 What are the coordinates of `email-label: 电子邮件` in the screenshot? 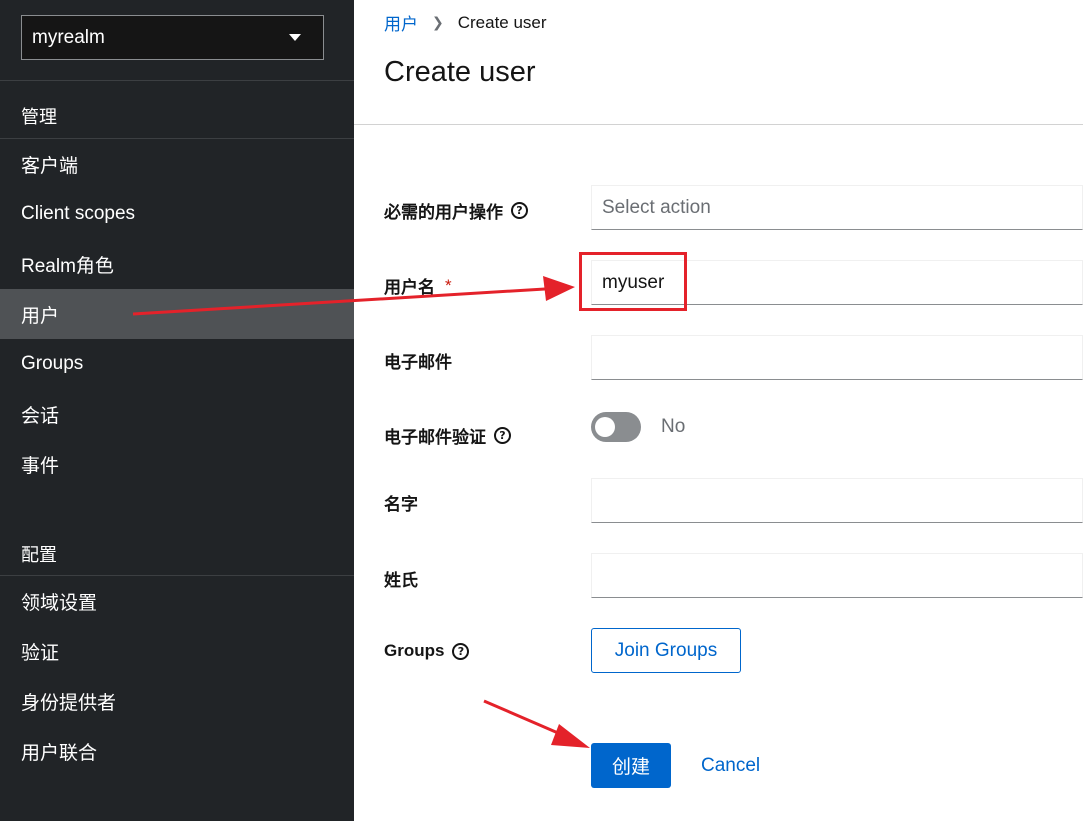 It's located at (418, 360).